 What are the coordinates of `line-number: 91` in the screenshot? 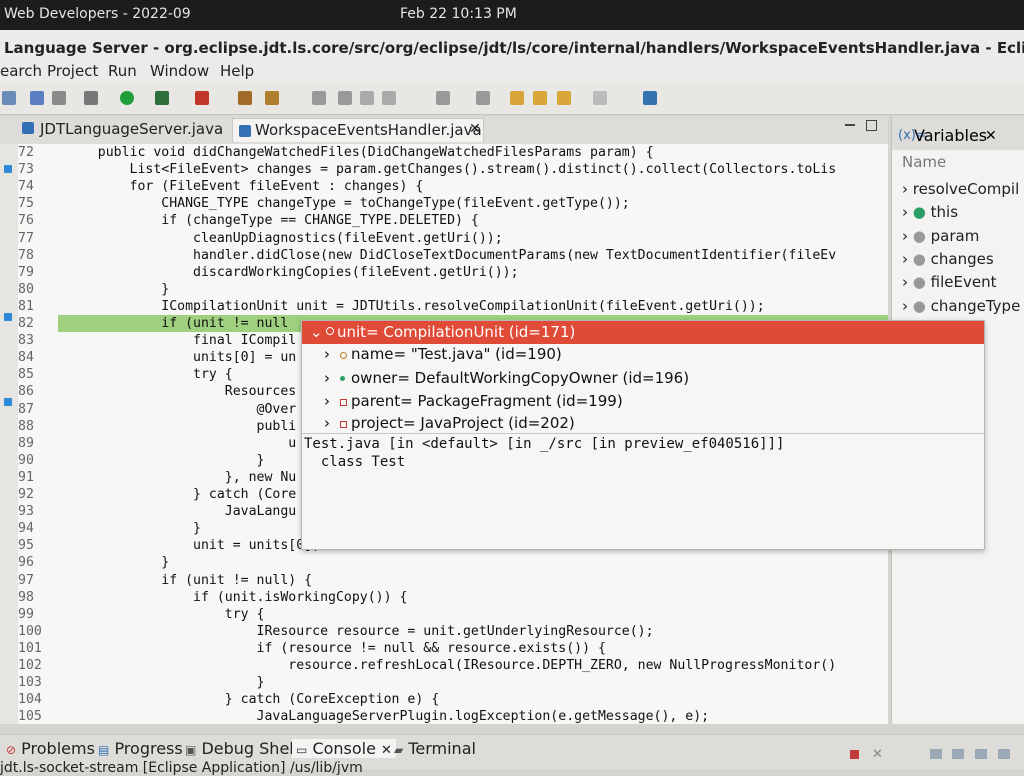 It's located at (26, 477).